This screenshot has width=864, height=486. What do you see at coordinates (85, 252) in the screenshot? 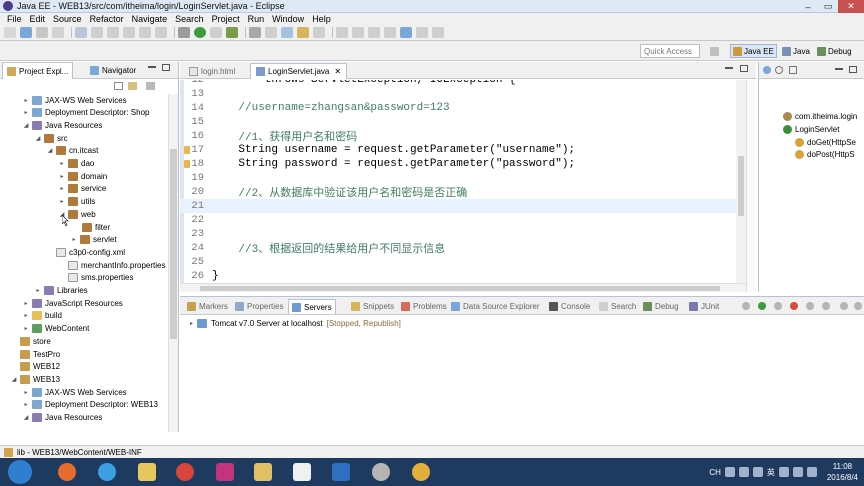
I see `tree-item: c3p0-config.xml` at bounding box center [85, 252].